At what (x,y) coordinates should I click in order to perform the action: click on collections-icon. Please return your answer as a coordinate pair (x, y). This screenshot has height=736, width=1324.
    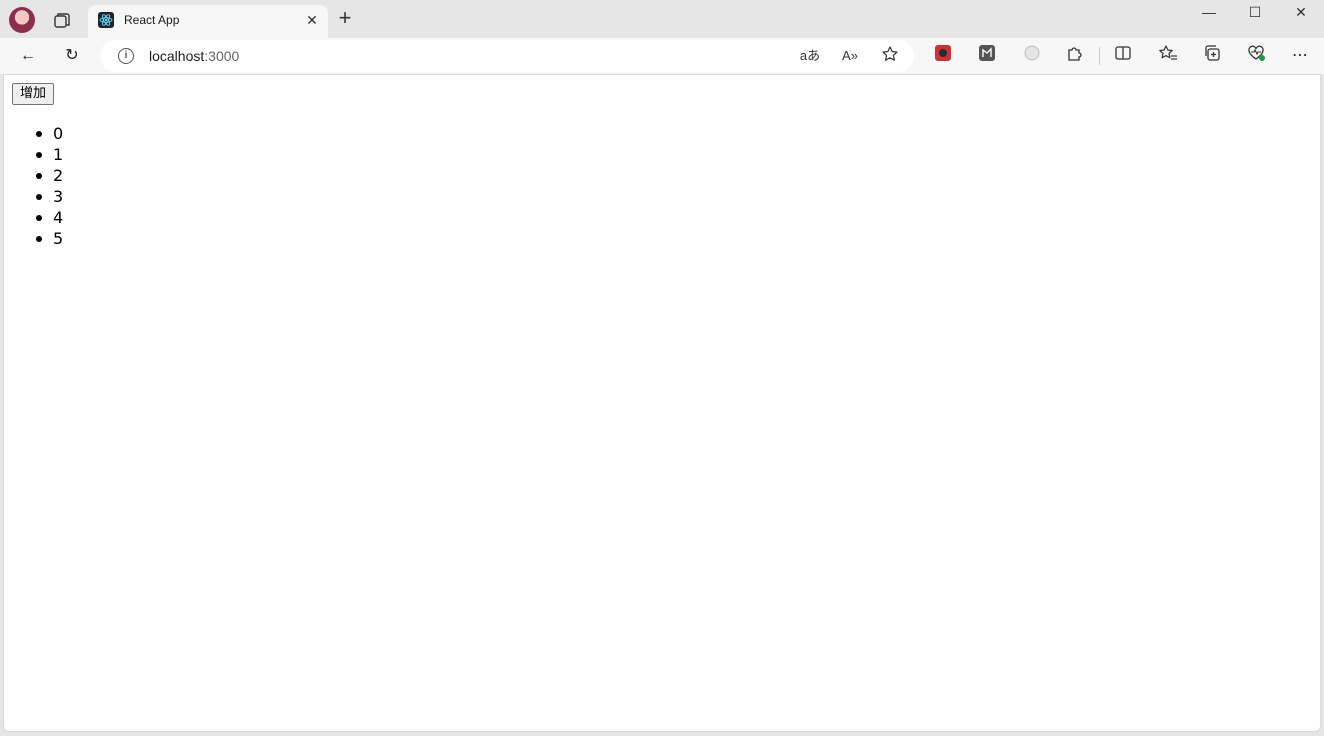
    Looking at the image, I should click on (1212, 56).